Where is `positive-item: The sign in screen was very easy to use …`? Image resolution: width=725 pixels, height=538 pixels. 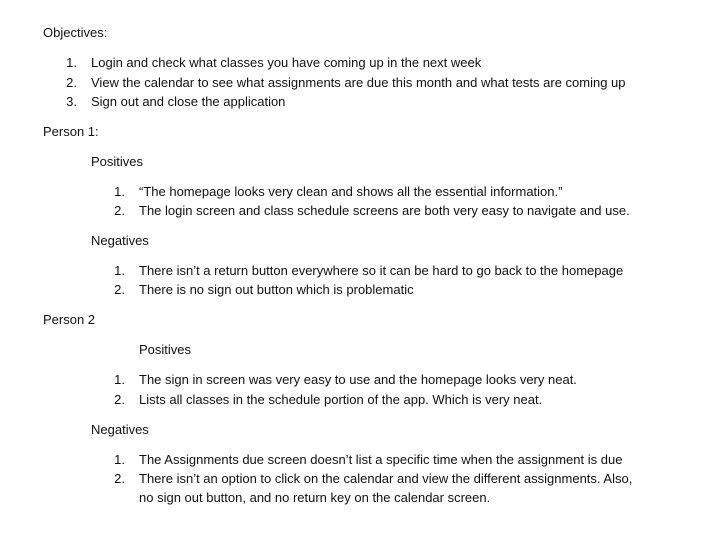 positive-item: The sign in screen was very easy to use … is located at coordinates (358, 379).